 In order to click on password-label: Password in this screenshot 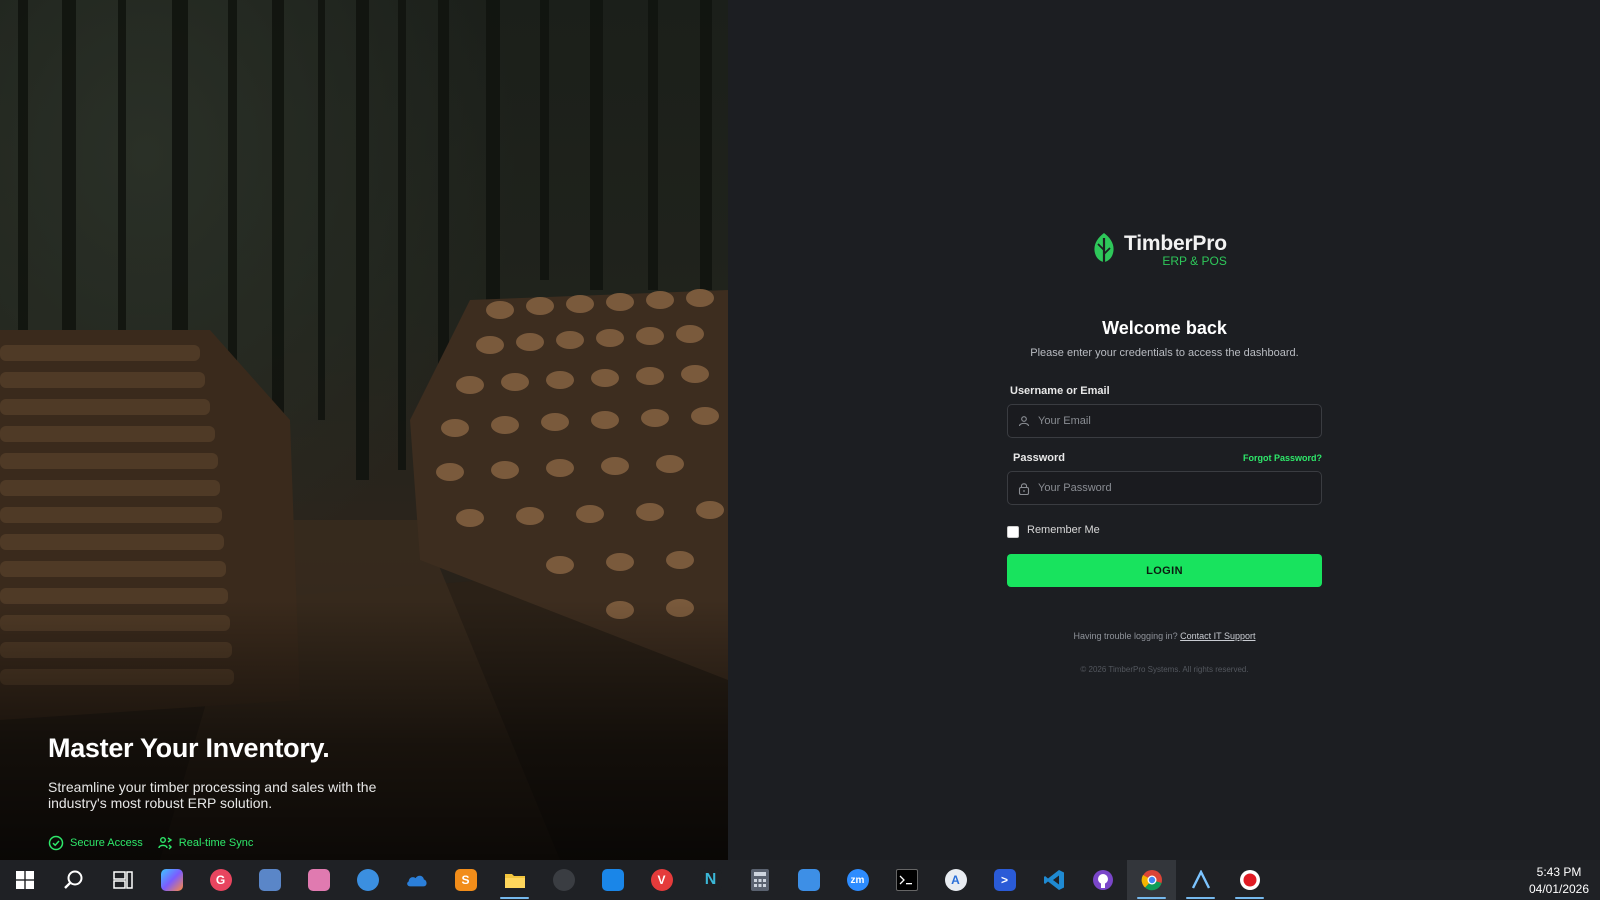, I will do `click(1039, 458)`.